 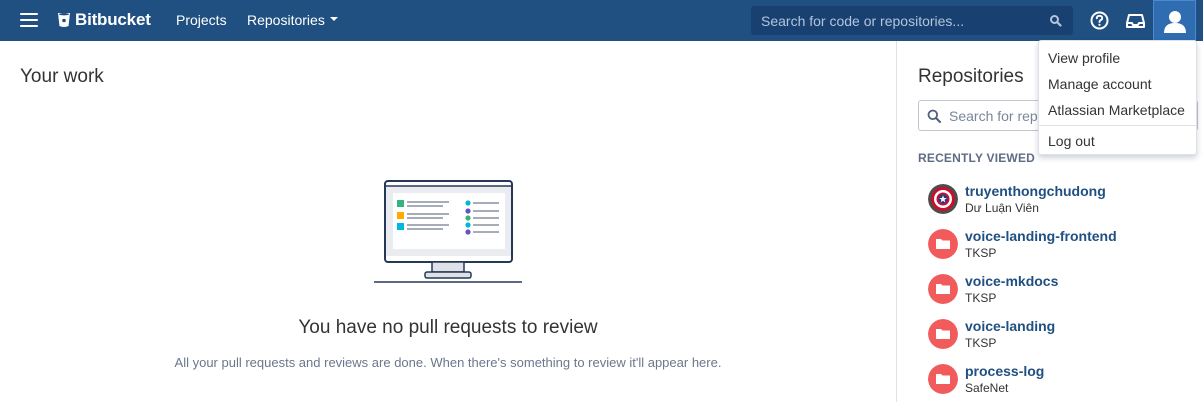 What do you see at coordinates (286, 20) in the screenshot?
I see `nav-repositories-label: Repositories` at bounding box center [286, 20].